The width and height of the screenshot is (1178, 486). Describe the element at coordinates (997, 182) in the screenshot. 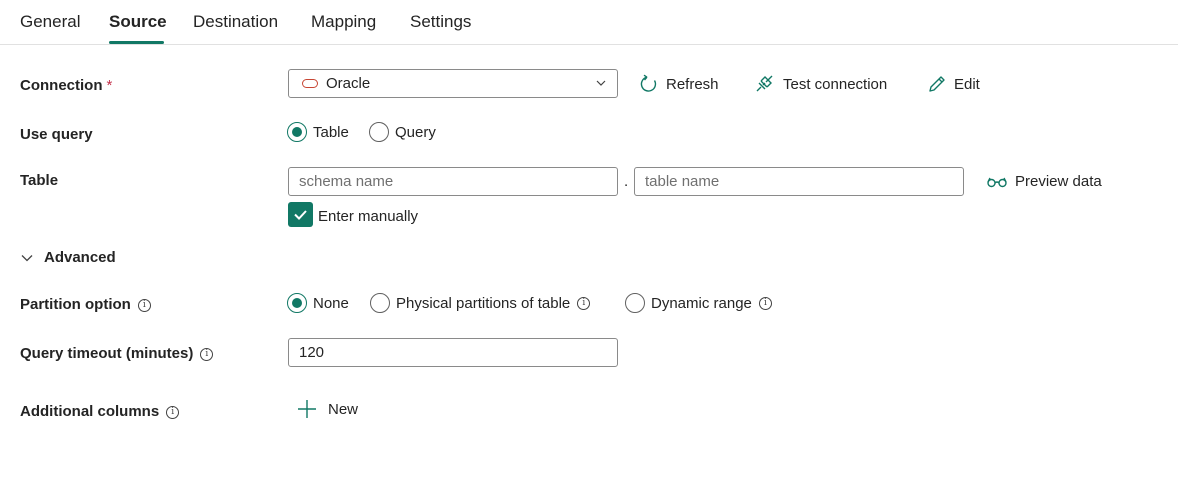

I see `glasses-icon` at that location.